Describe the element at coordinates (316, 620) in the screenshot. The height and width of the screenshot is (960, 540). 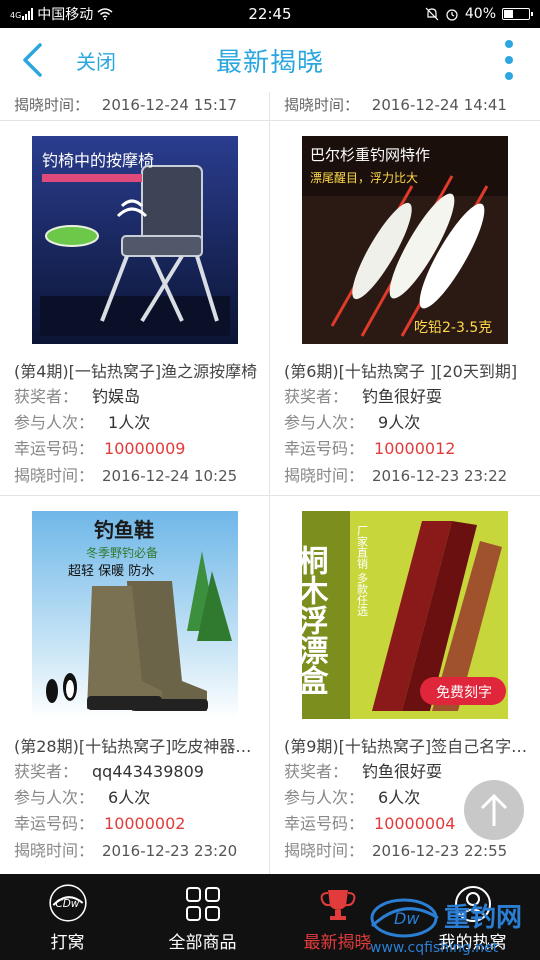
I see `image-caption: 桐木浮漂盒` at that location.